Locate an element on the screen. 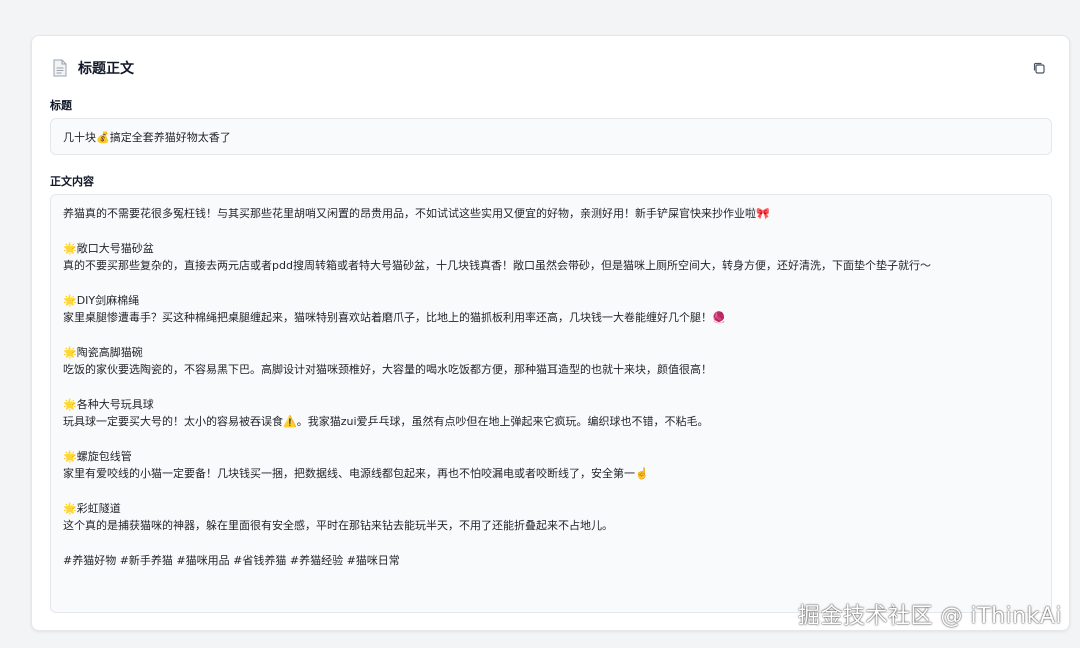  section-heading: 🌟DIY剑麻棉绳 is located at coordinates (101, 300).